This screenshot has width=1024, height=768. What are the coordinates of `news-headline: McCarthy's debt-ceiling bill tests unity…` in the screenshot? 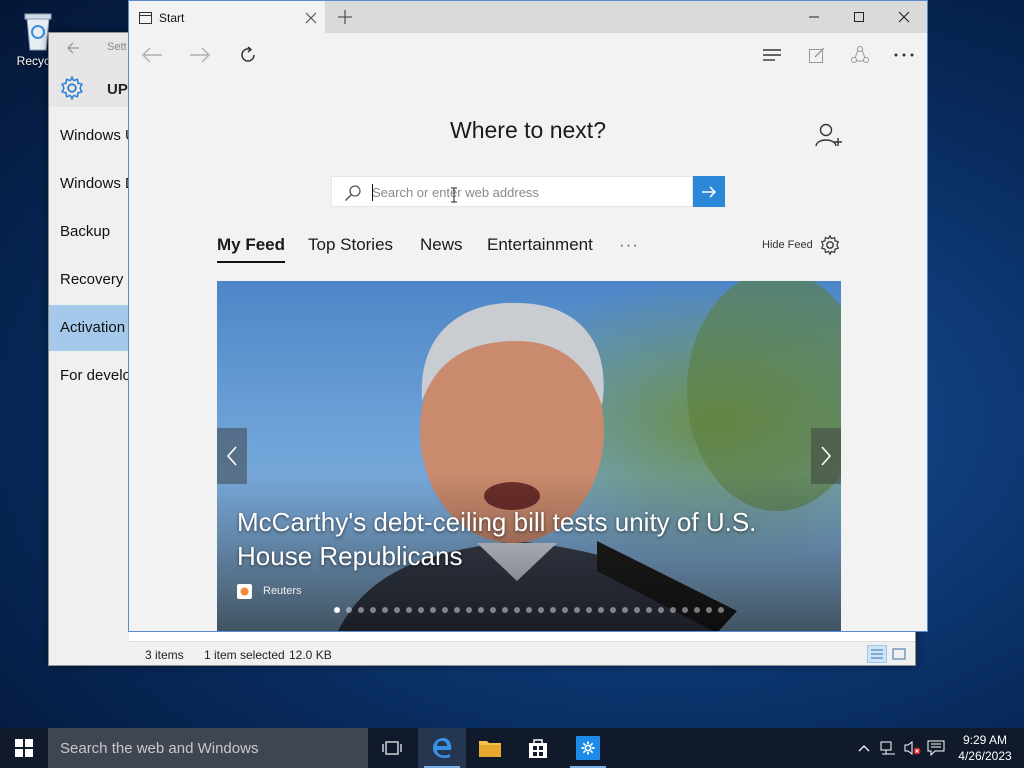 It's located at (527, 539).